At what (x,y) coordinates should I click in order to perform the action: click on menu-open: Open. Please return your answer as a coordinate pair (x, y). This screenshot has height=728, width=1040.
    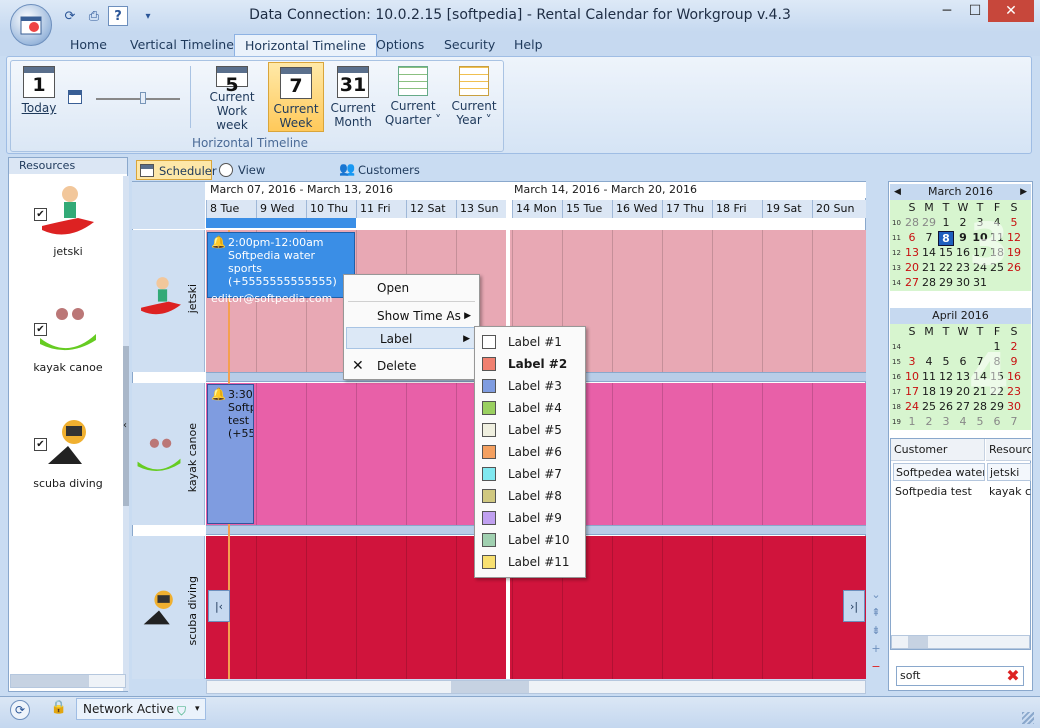
    Looking at the image, I should click on (411, 288).